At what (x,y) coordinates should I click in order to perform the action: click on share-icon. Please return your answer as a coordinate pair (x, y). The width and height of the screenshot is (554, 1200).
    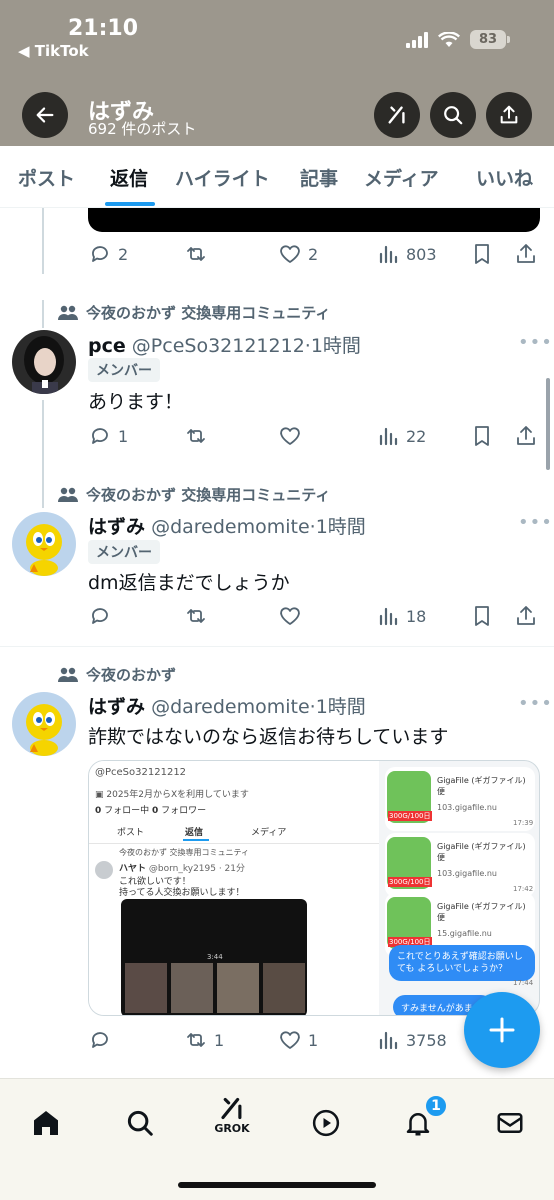
    Looking at the image, I should click on (526, 615).